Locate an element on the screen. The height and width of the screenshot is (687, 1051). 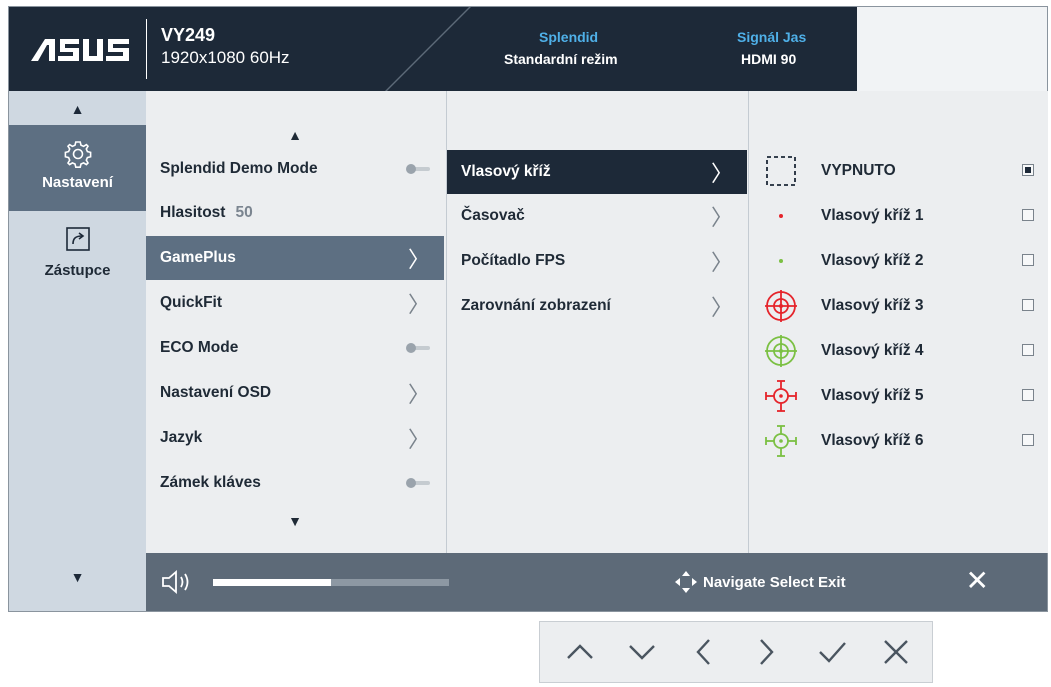
submenu-item-label: Vlasový kříž is located at coordinates (506, 171).